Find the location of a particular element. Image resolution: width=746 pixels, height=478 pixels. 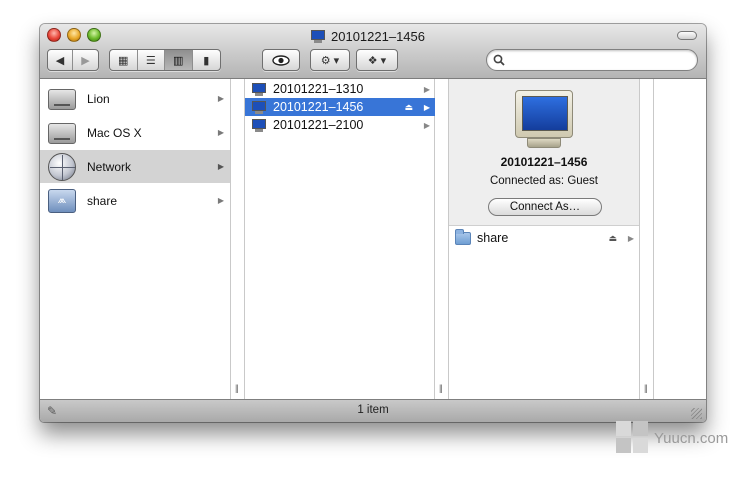

computer-monitor-icon is located at coordinates (544, 120).